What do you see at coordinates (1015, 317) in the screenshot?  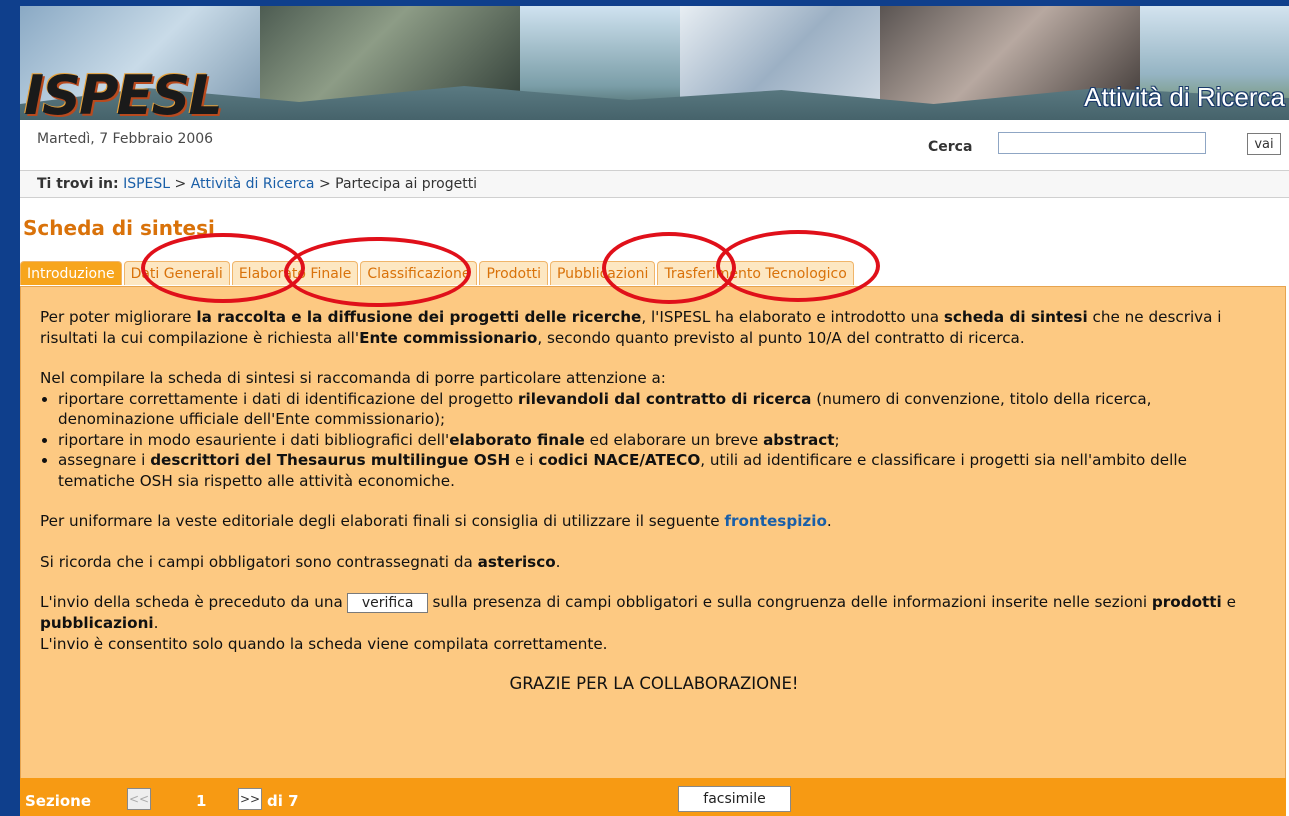 I see `text-bold: scheda di sintesi` at bounding box center [1015, 317].